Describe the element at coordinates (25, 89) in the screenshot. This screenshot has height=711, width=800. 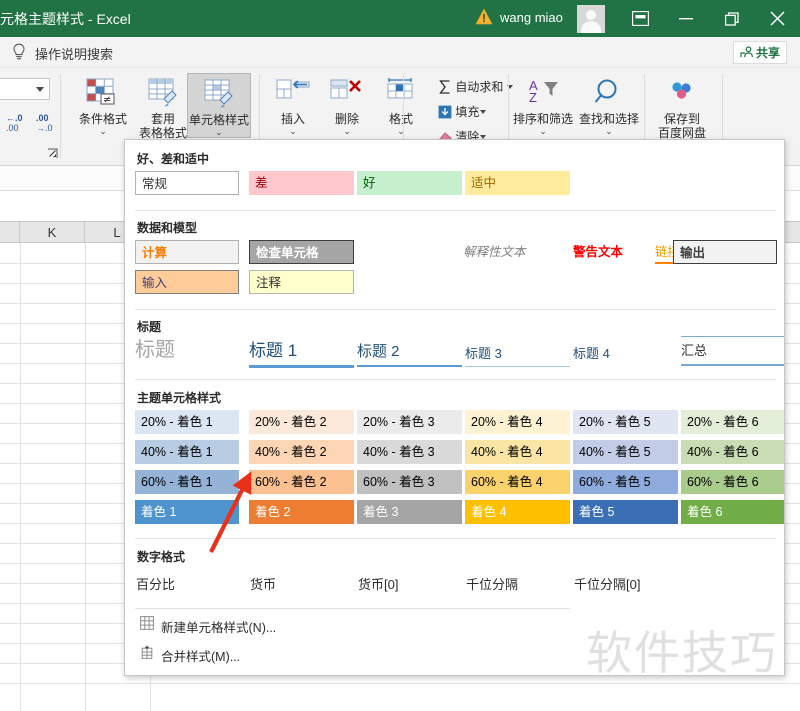
I see `number-format-combo` at that location.